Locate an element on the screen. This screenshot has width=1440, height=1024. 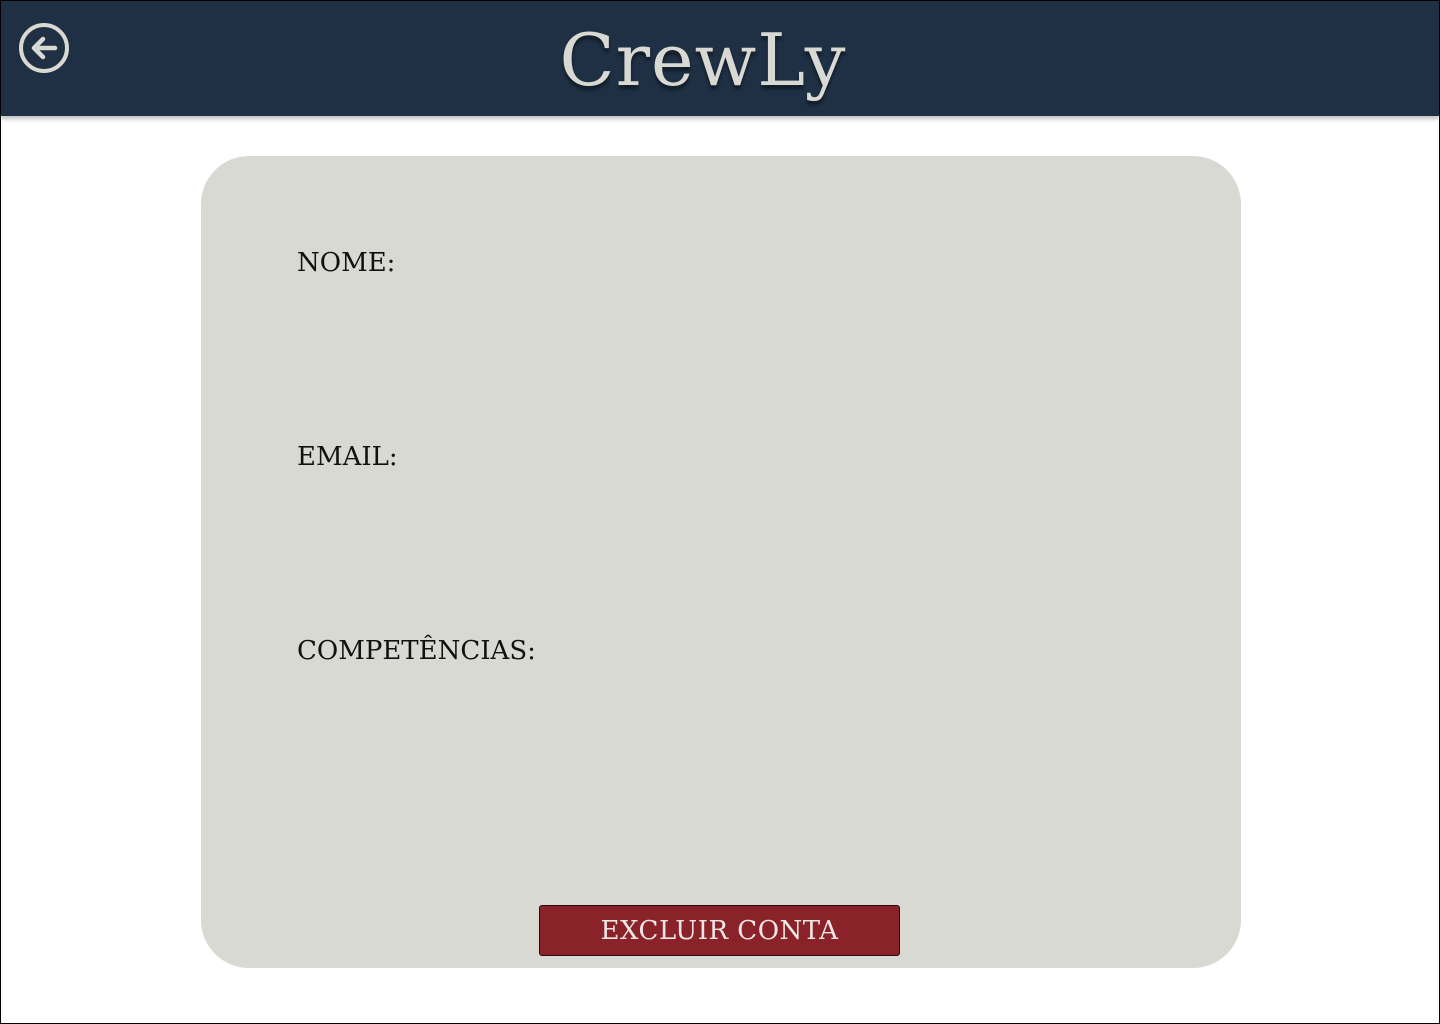
top-bar: CrewLy is located at coordinates (720, 58).